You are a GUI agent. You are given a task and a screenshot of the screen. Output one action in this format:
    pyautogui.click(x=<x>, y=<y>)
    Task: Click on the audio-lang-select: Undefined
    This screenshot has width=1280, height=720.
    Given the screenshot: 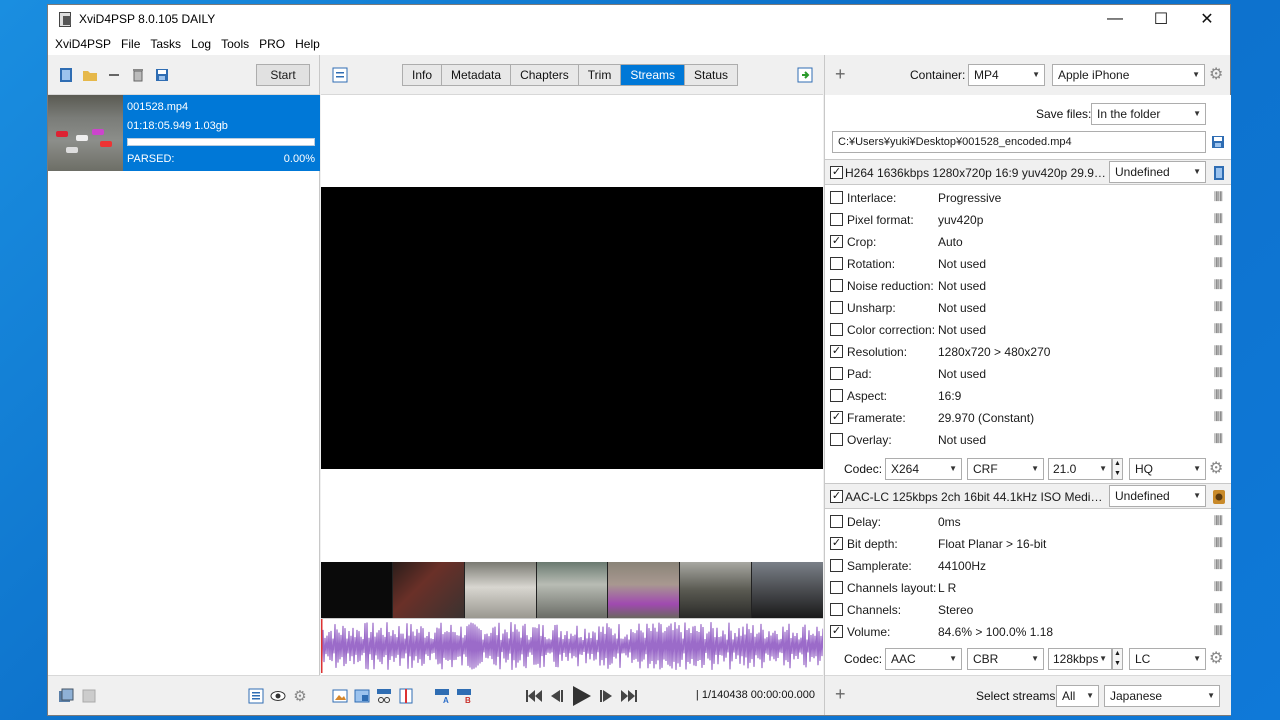 What is the action you would take?
    pyautogui.click(x=1157, y=496)
    